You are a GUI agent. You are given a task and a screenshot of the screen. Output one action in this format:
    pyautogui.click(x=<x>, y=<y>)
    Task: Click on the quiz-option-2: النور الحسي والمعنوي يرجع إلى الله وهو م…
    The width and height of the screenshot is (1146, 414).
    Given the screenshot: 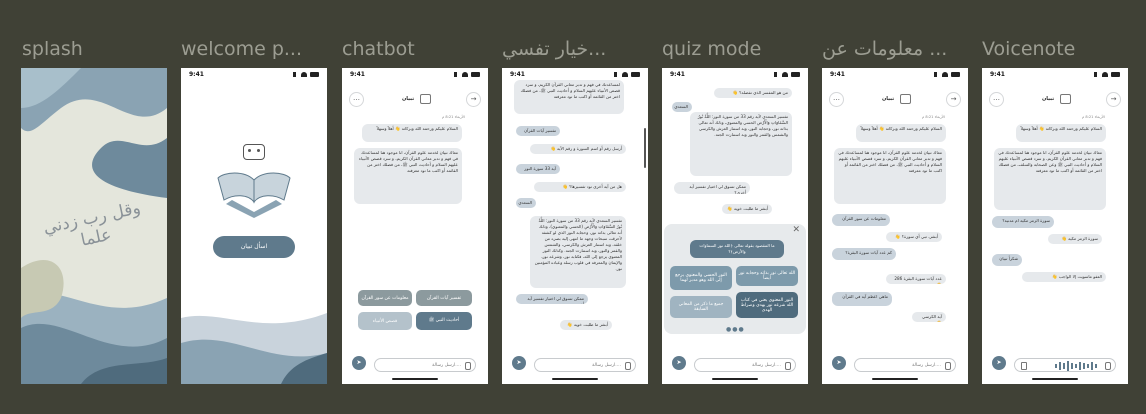 What is the action you would take?
    pyautogui.click(x=701, y=278)
    